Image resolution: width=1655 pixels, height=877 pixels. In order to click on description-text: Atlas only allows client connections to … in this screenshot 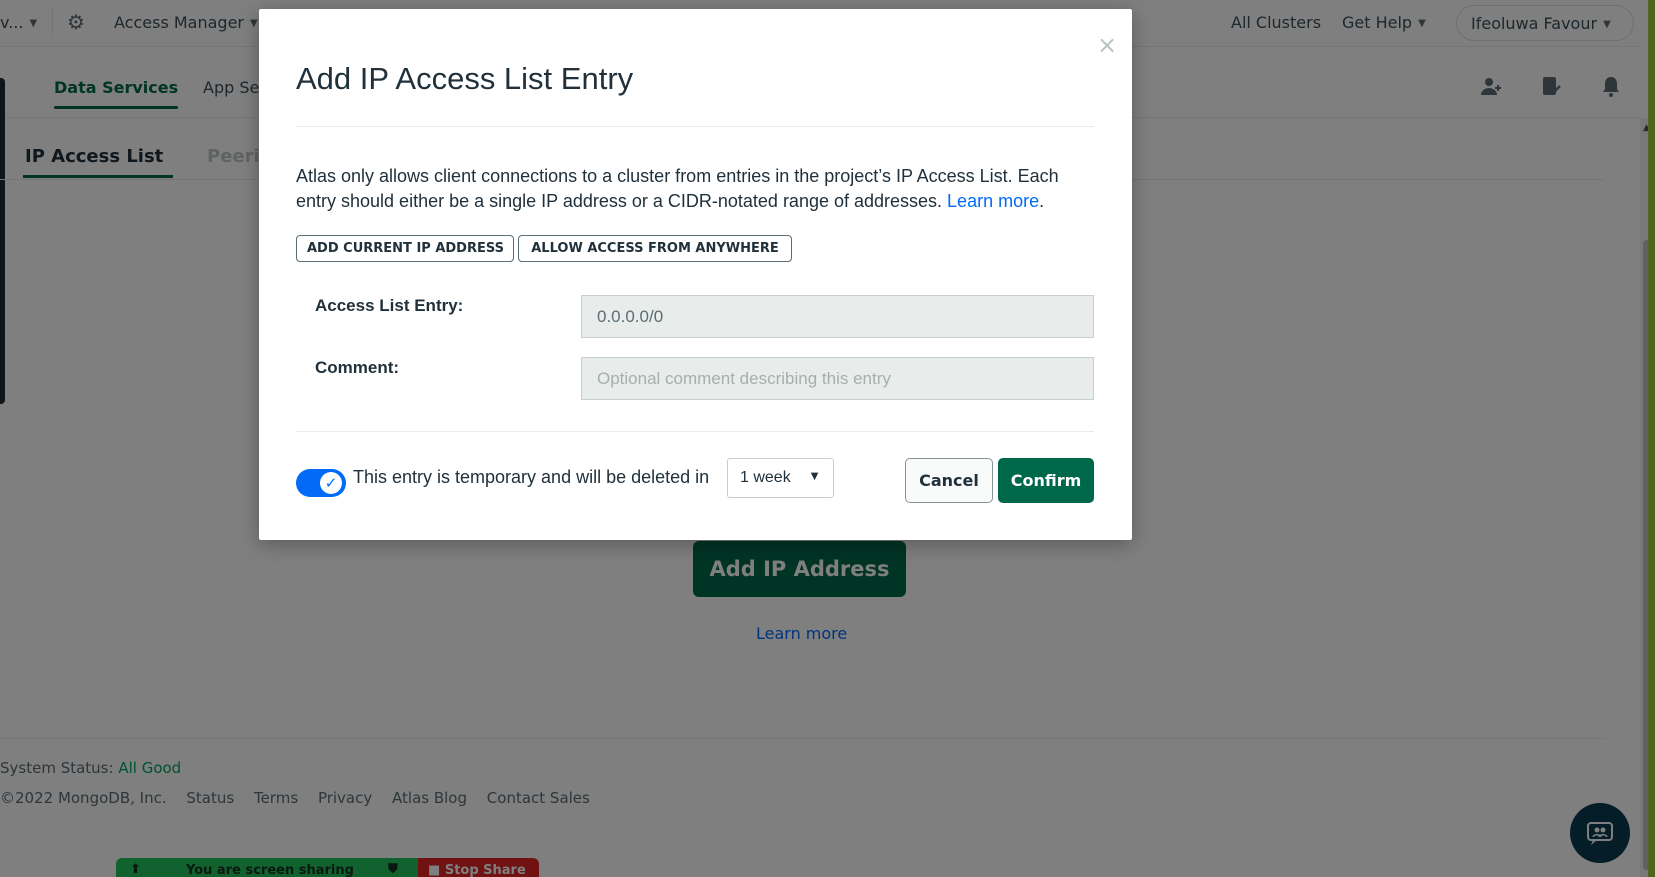, I will do `click(677, 188)`.